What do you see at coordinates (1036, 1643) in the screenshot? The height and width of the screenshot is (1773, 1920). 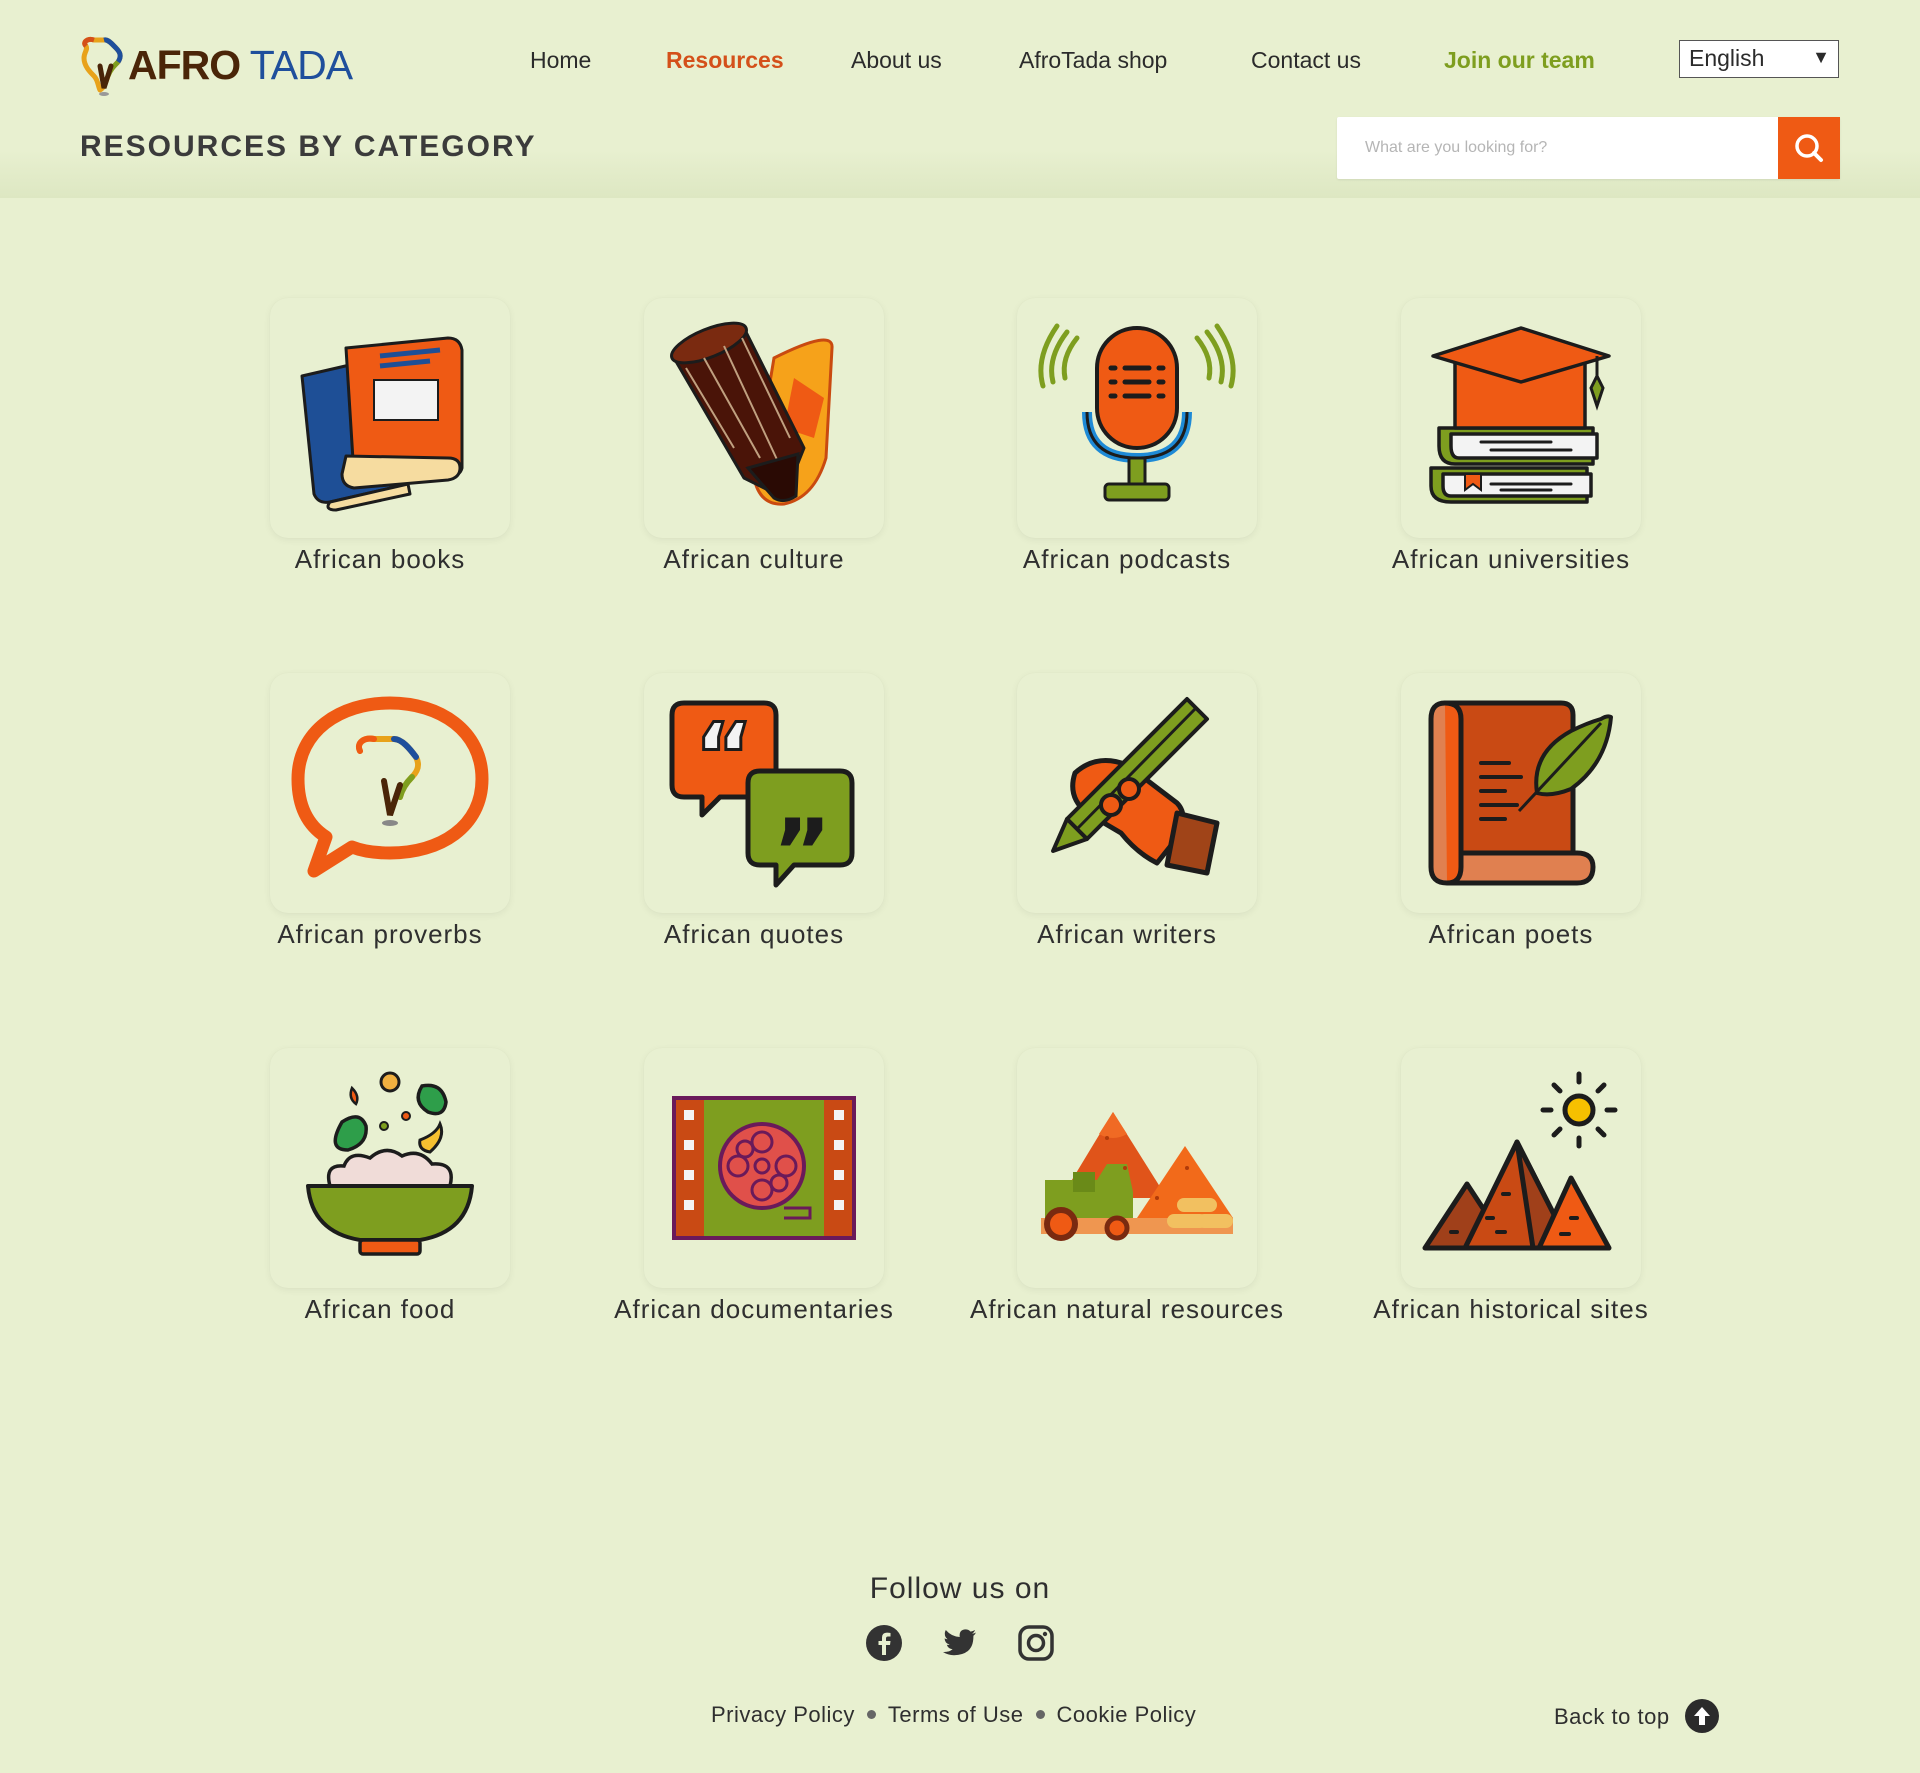 I see `instagram-icon` at bounding box center [1036, 1643].